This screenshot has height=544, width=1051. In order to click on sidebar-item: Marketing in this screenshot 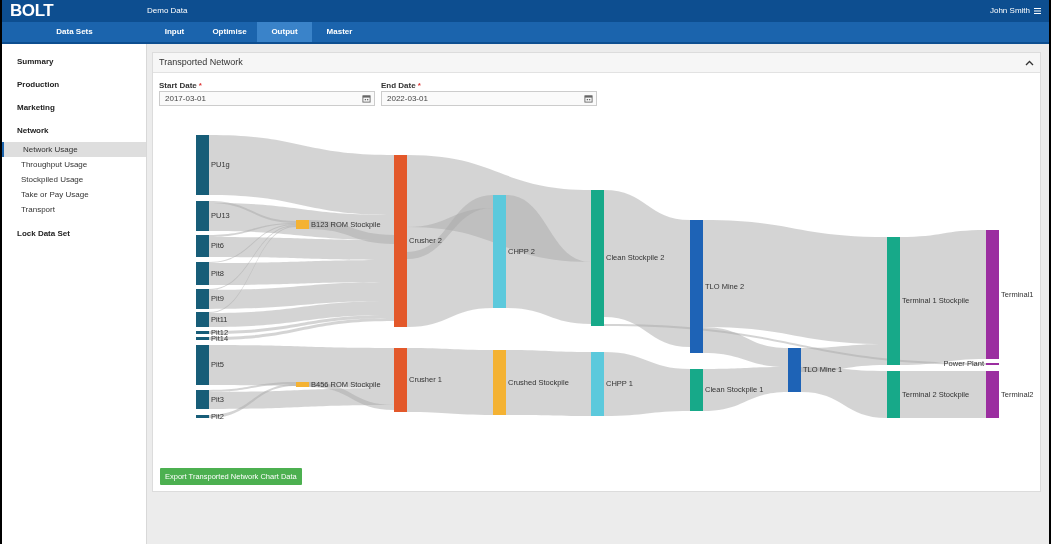, I will do `click(74, 108)`.